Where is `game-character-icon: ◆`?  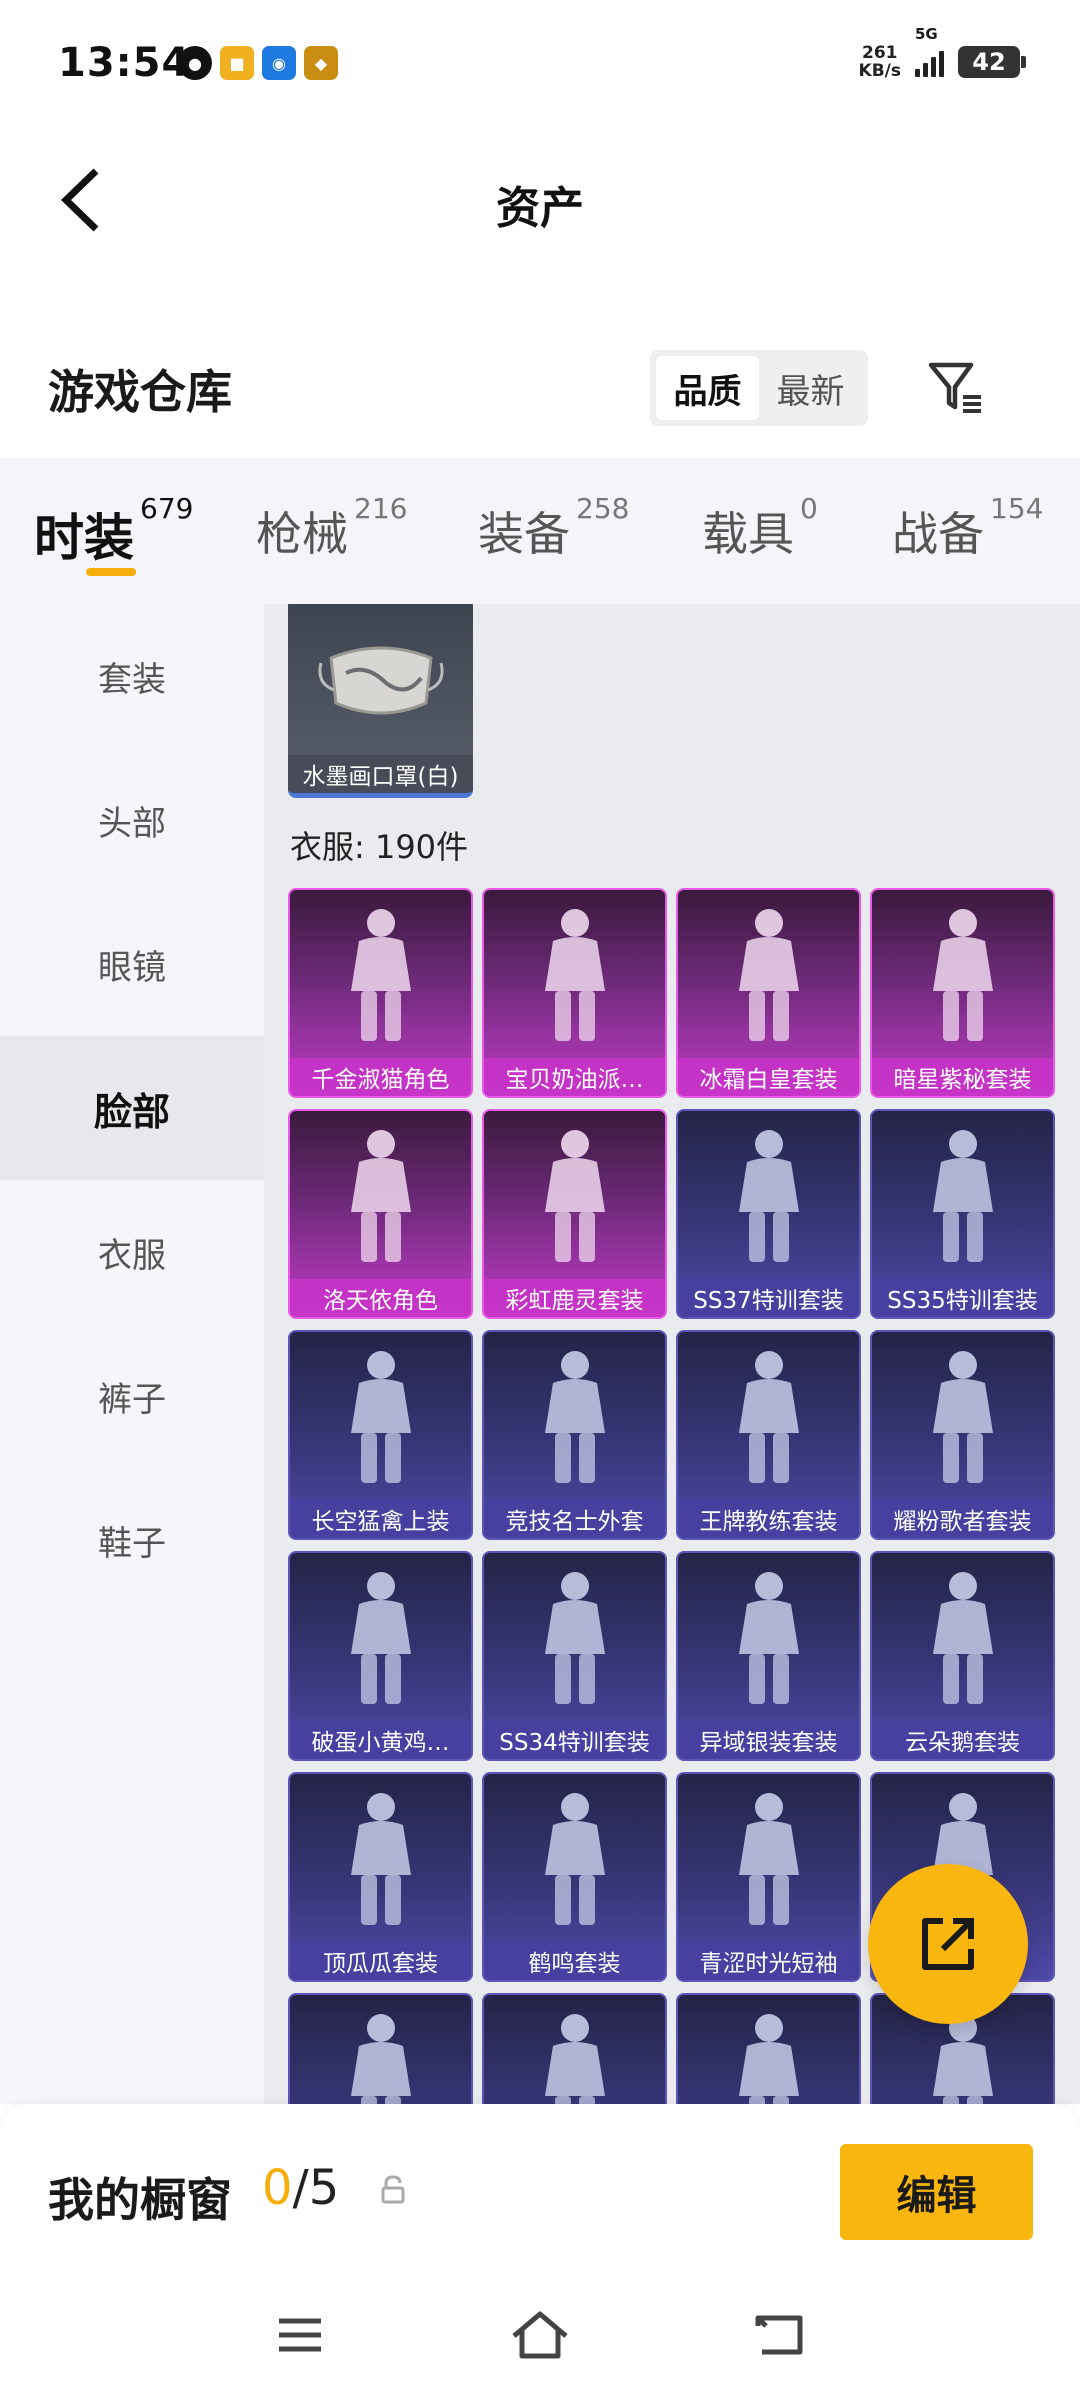 game-character-icon: ◆ is located at coordinates (321, 63).